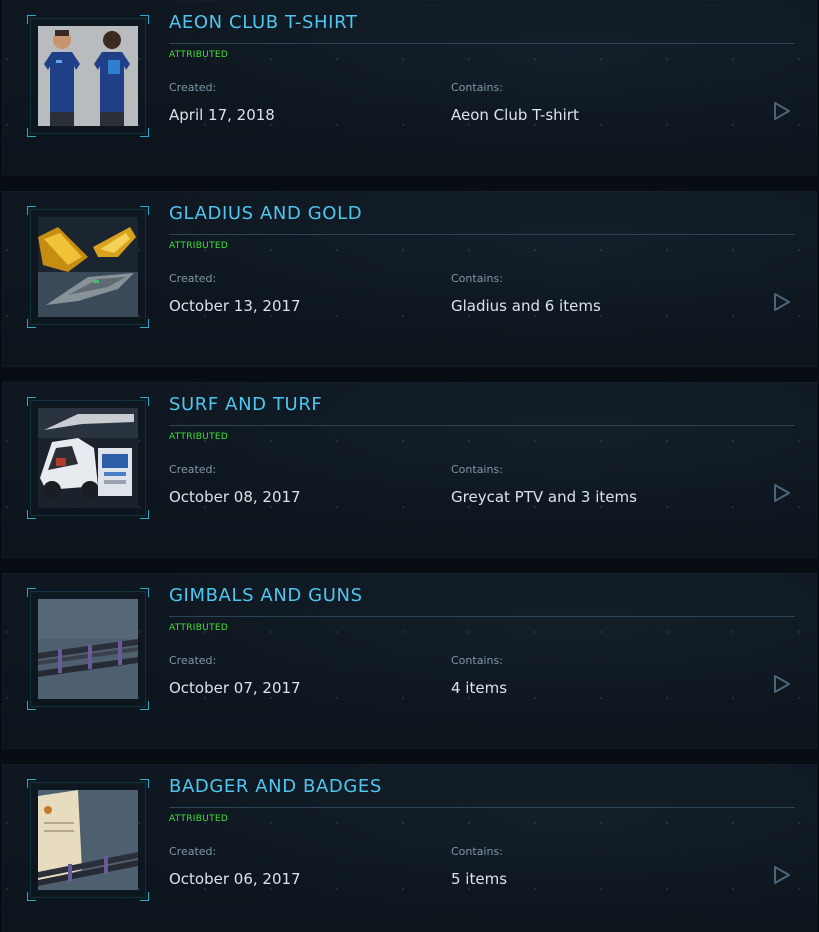 This screenshot has height=932, width=819. Describe the element at coordinates (245, 404) in the screenshot. I see `pledge-title: SURF AND TURF` at that location.